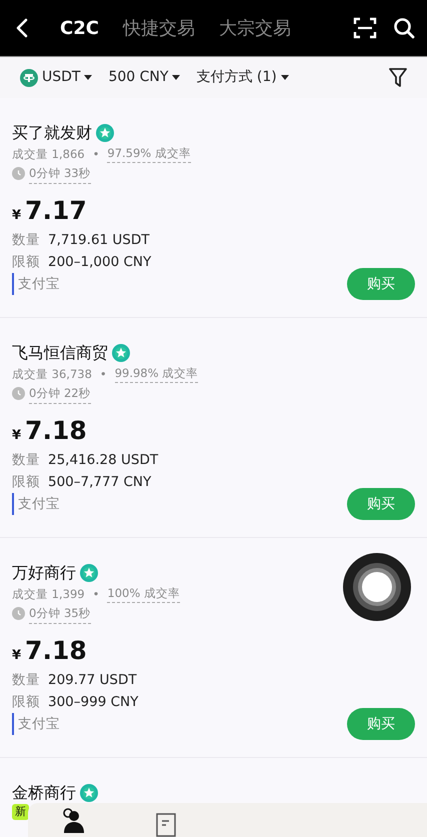  What do you see at coordinates (60, 173) in the screenshot?
I see `response-time: 0分钟 33秒` at bounding box center [60, 173].